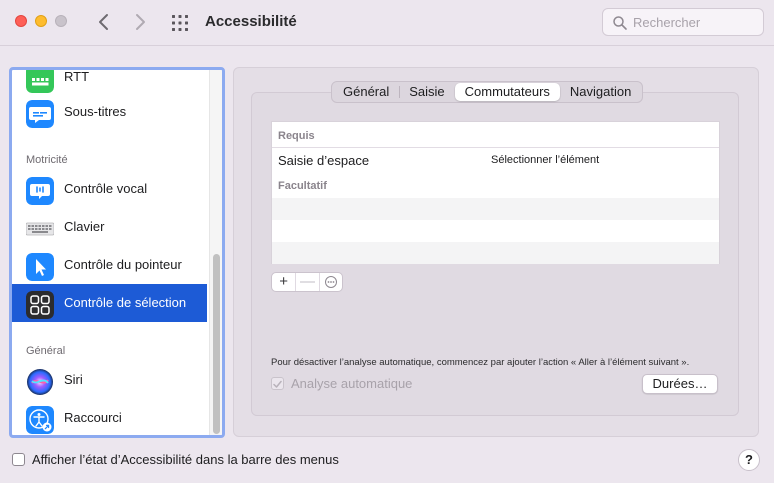 This screenshot has height=483, width=774. I want to click on grid-icon, so click(180, 23).